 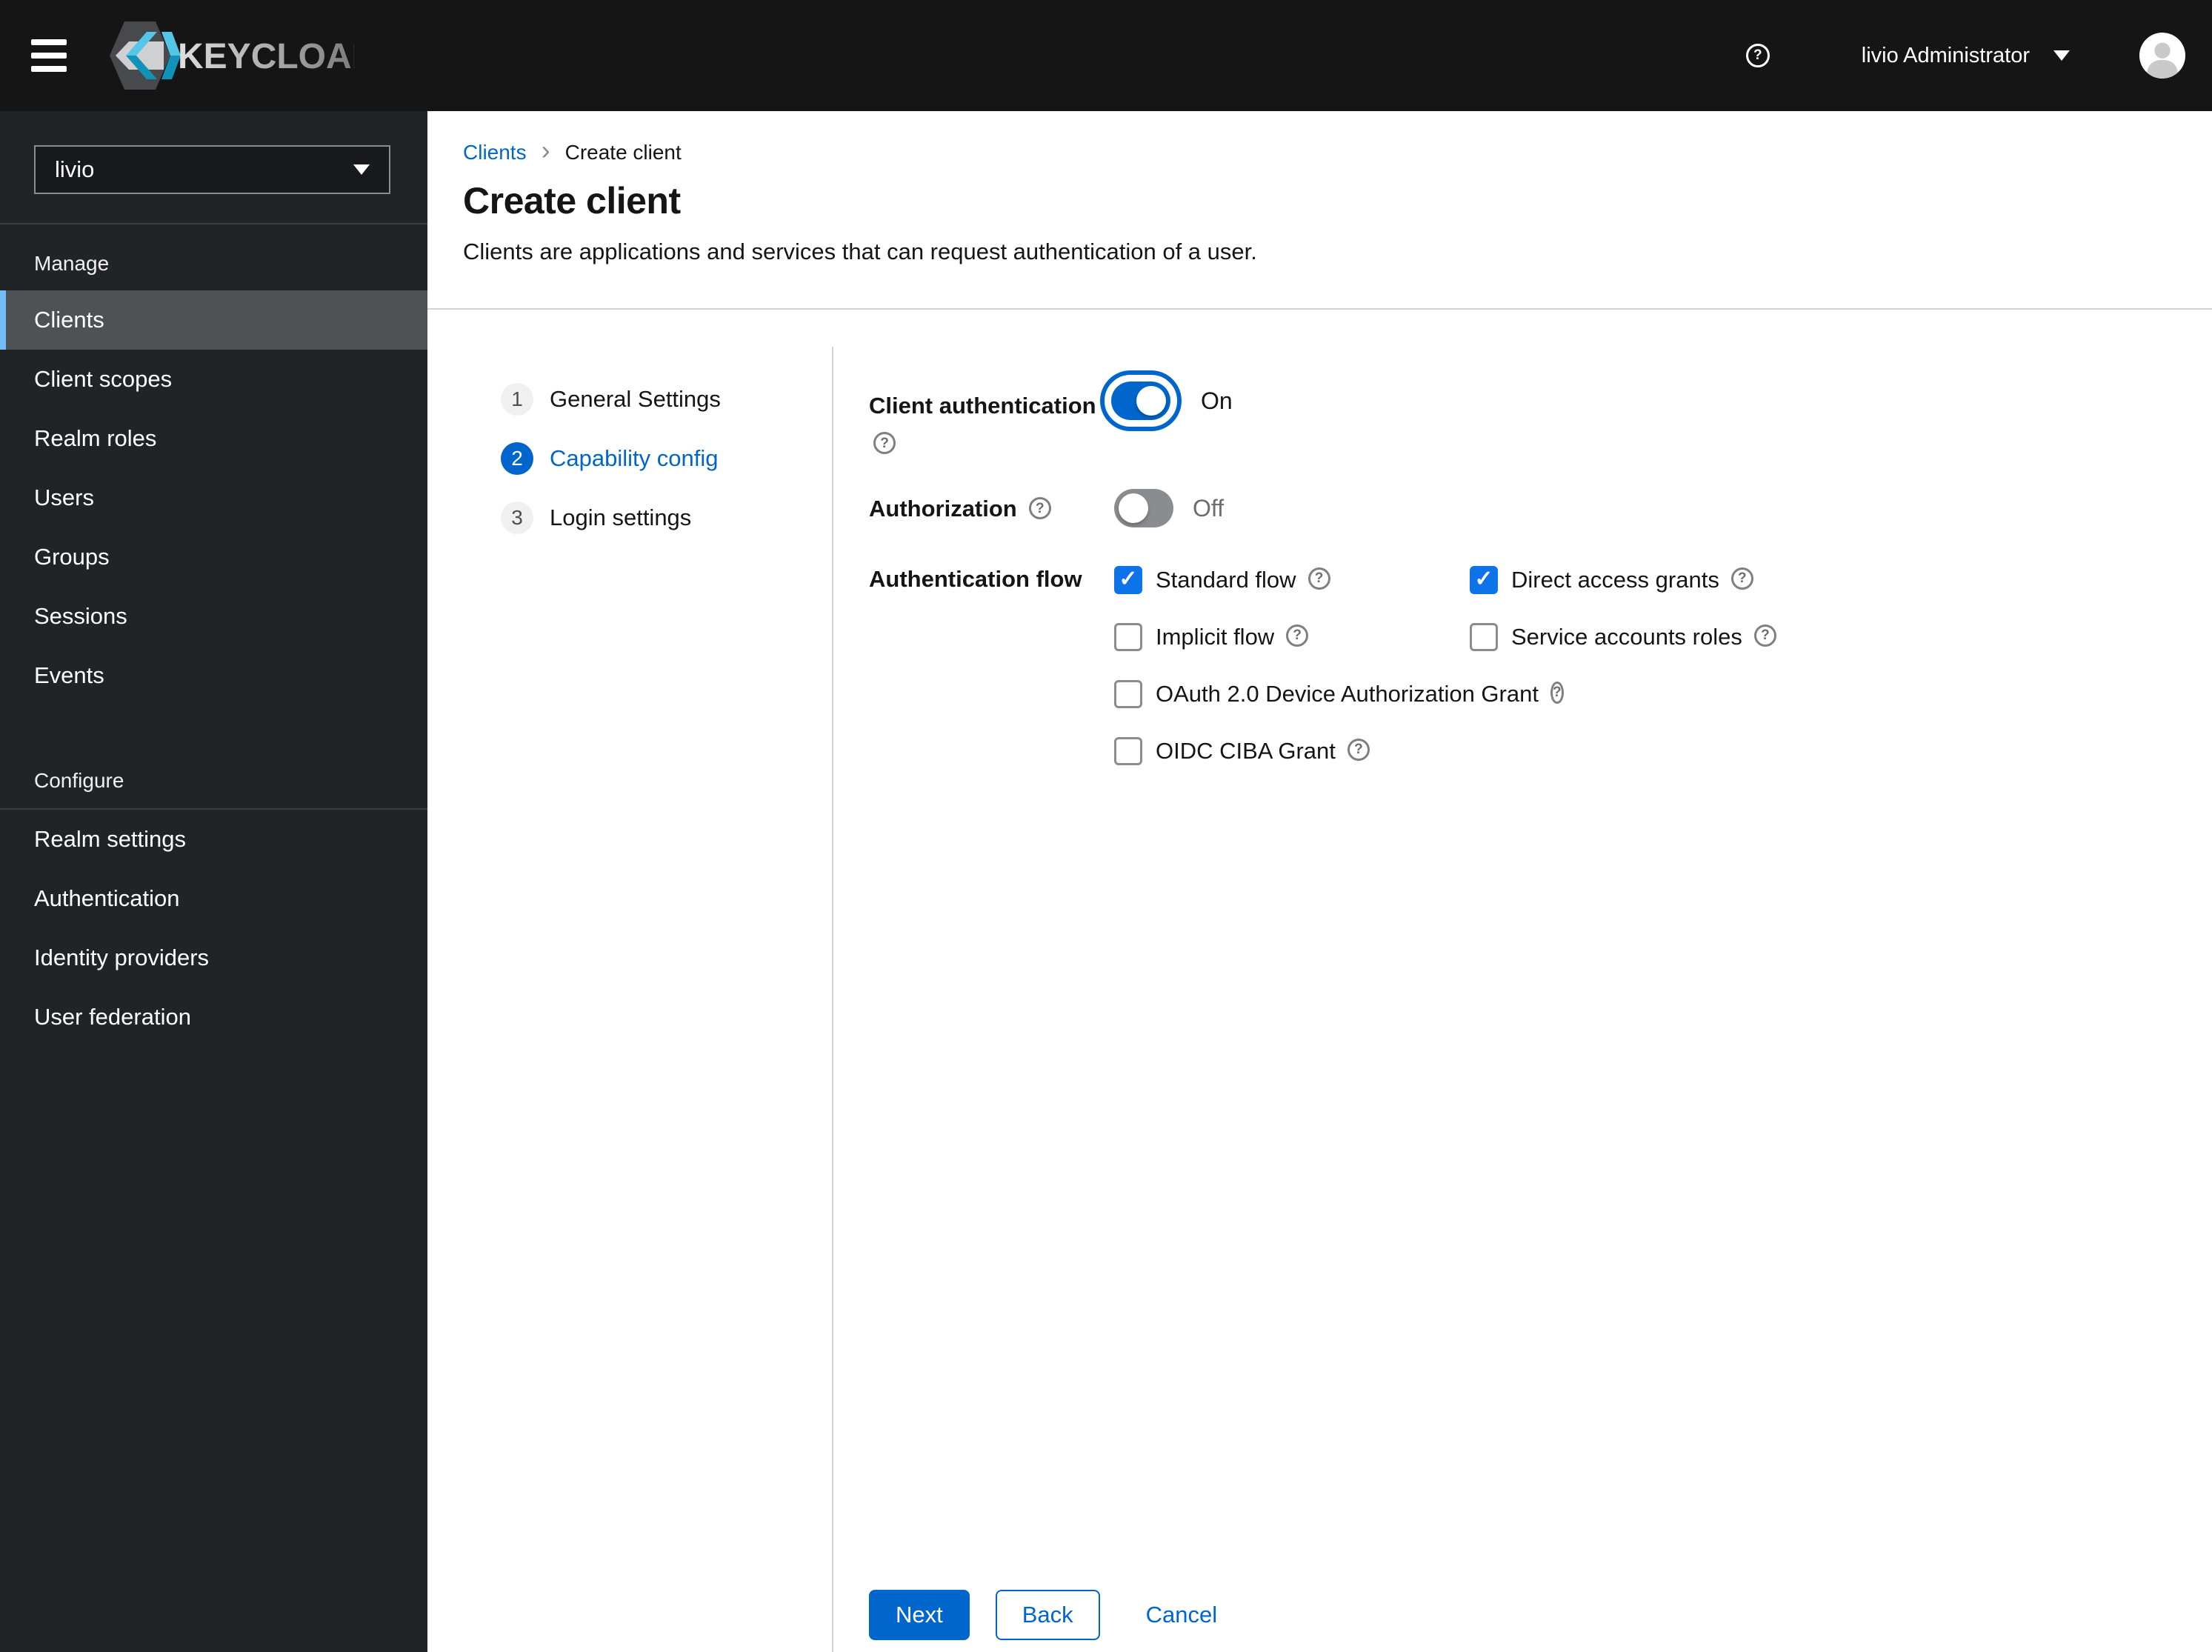 I want to click on sidebar-item-sessions: Sessions, so click(x=213, y=616).